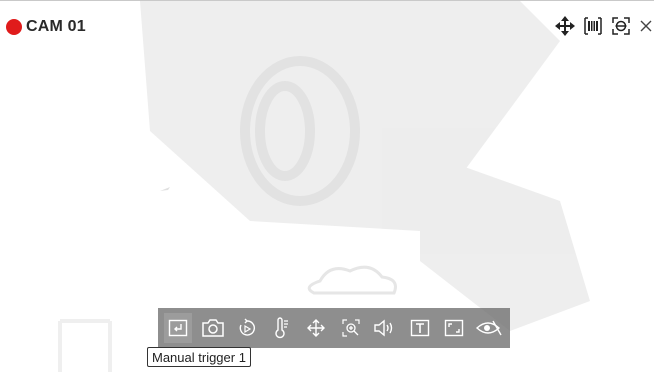  I want to click on thermal-button, so click(282, 328).